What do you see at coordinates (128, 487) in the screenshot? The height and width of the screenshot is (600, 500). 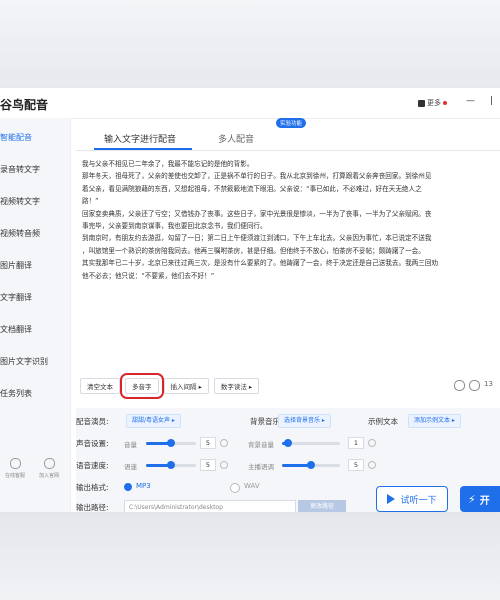 I see `mp3-radio` at bounding box center [128, 487].